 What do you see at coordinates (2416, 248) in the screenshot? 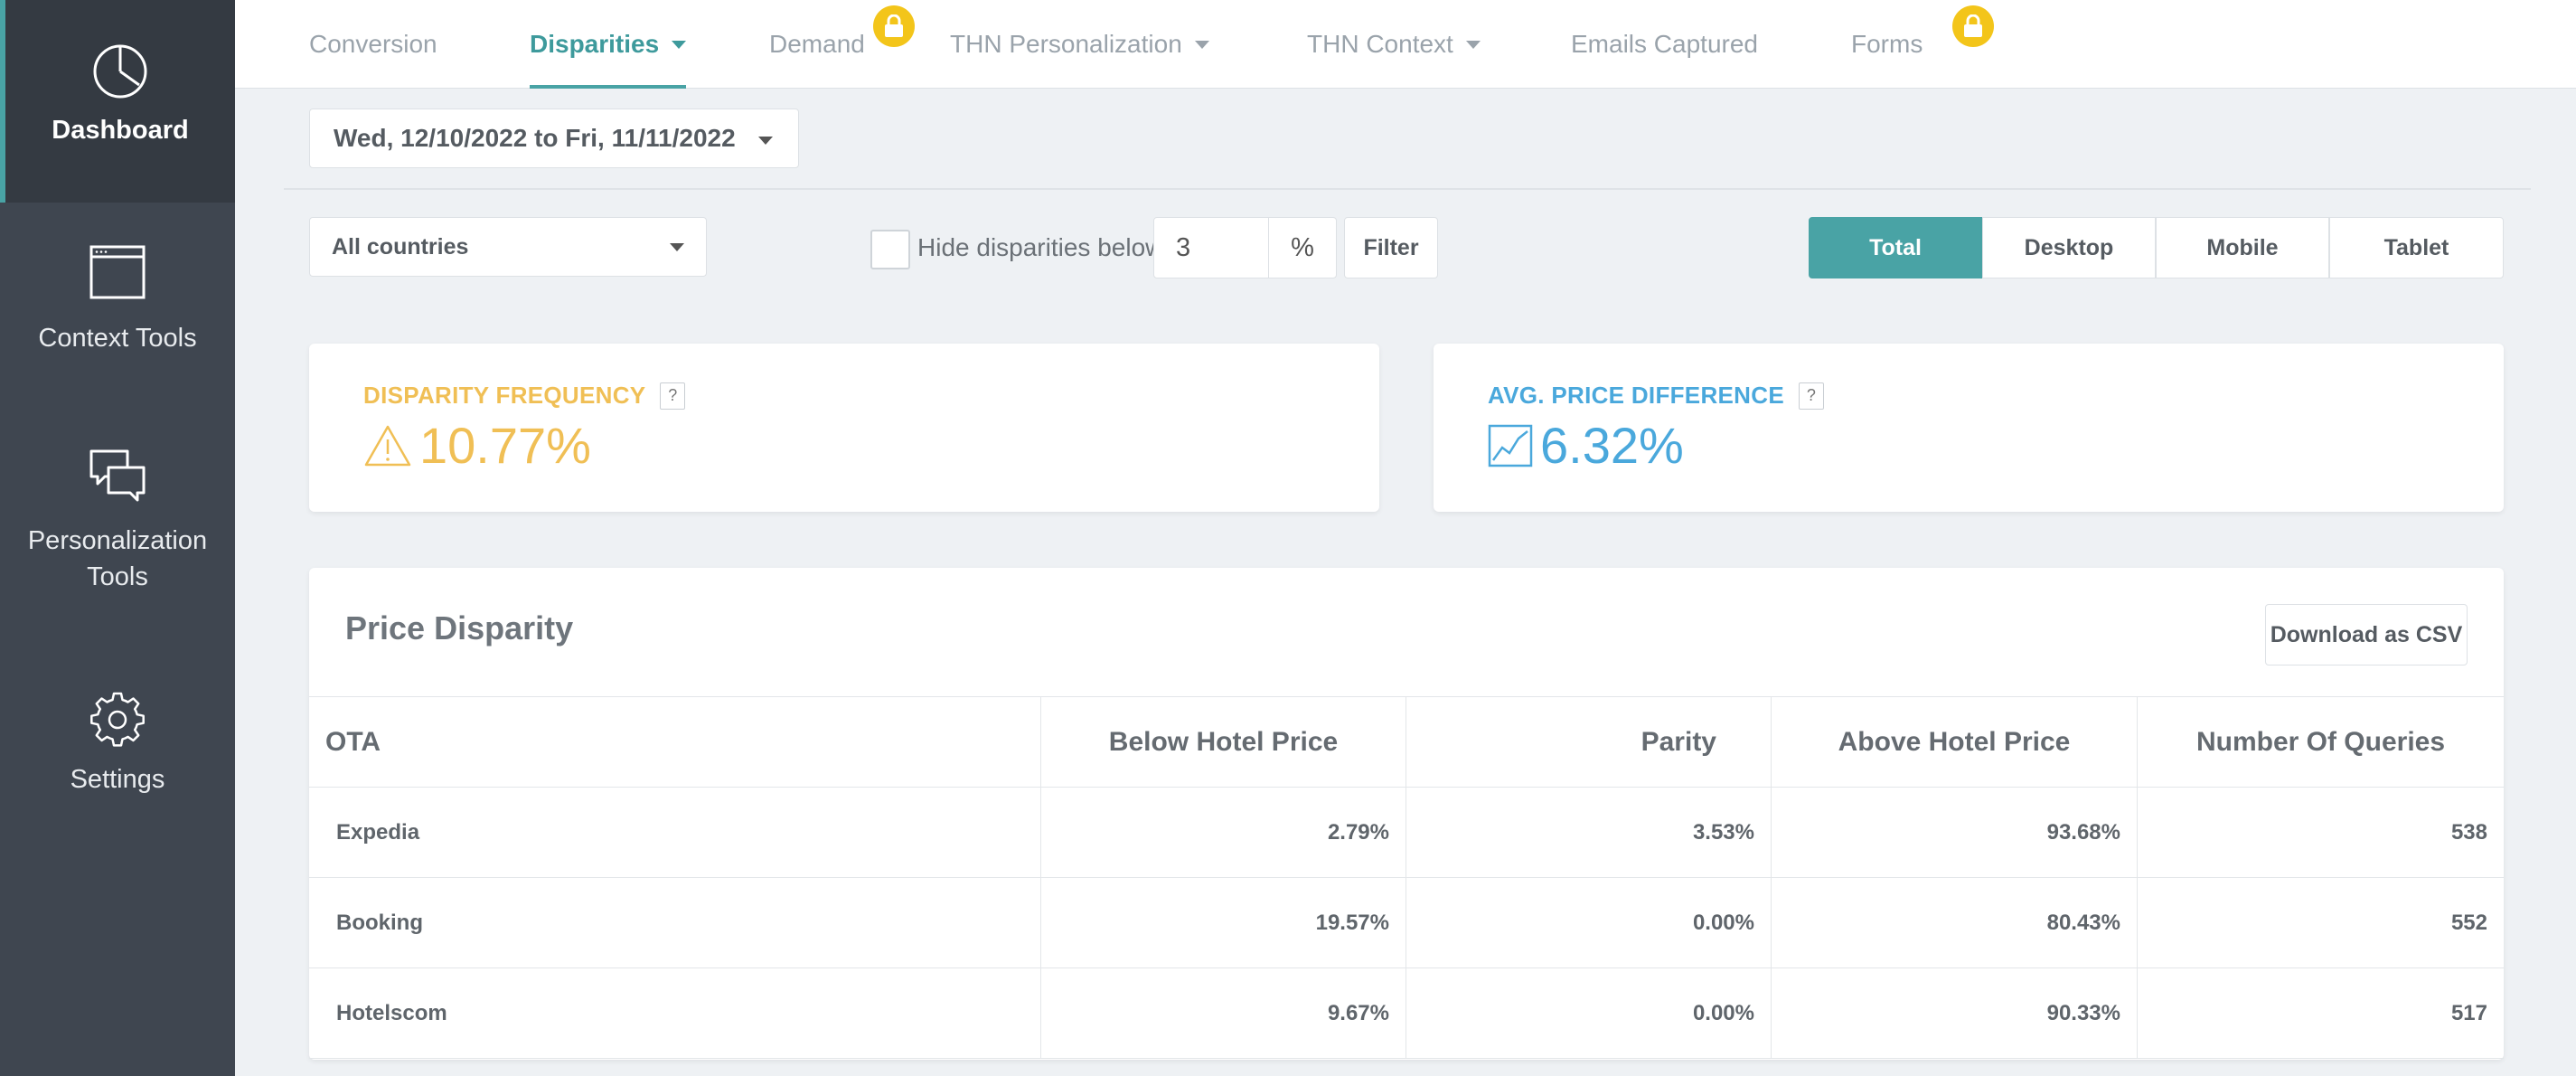
I see `device-tablet-button: Tablet` at bounding box center [2416, 248].